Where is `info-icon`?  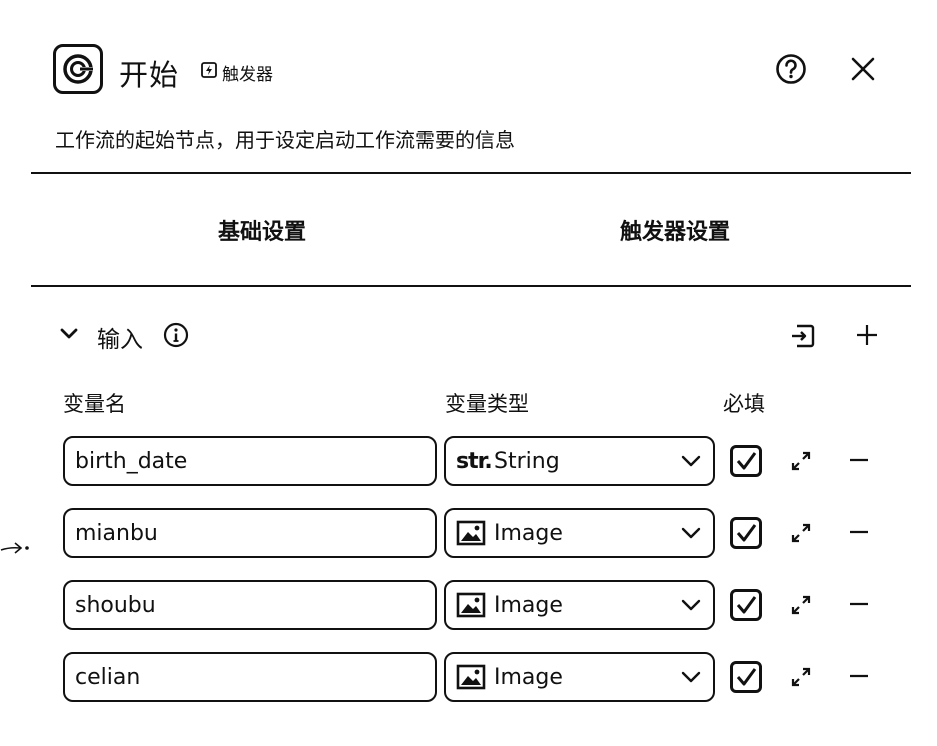 info-icon is located at coordinates (176, 337).